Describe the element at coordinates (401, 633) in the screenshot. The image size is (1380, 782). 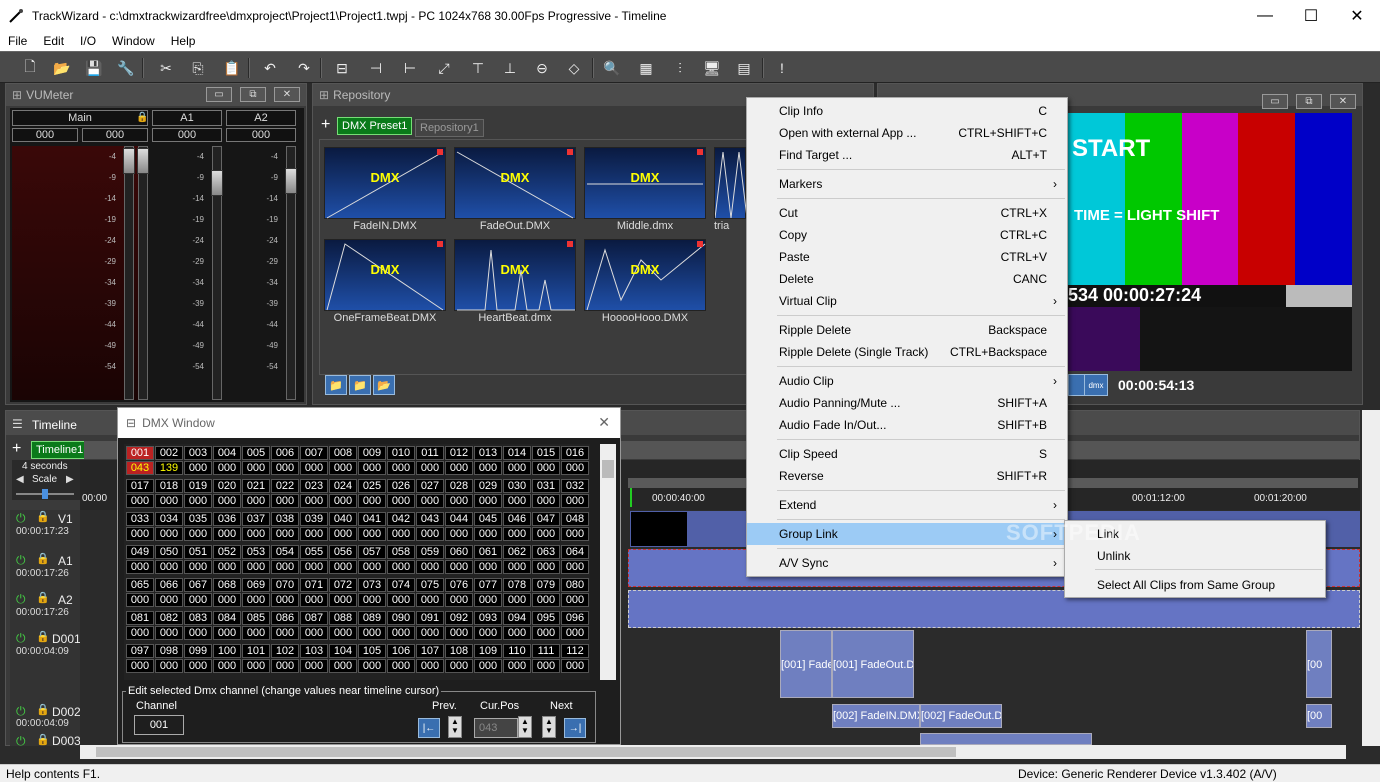
I see `dmx-value-090: 000` at that location.